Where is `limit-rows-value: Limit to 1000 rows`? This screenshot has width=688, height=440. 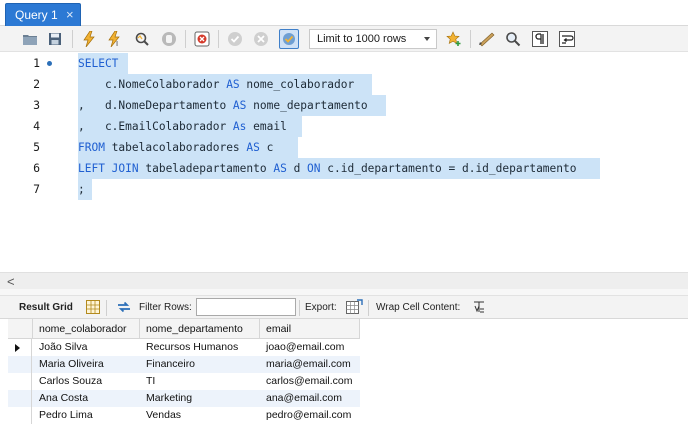 limit-rows-value: Limit to 1000 rows is located at coordinates (362, 39).